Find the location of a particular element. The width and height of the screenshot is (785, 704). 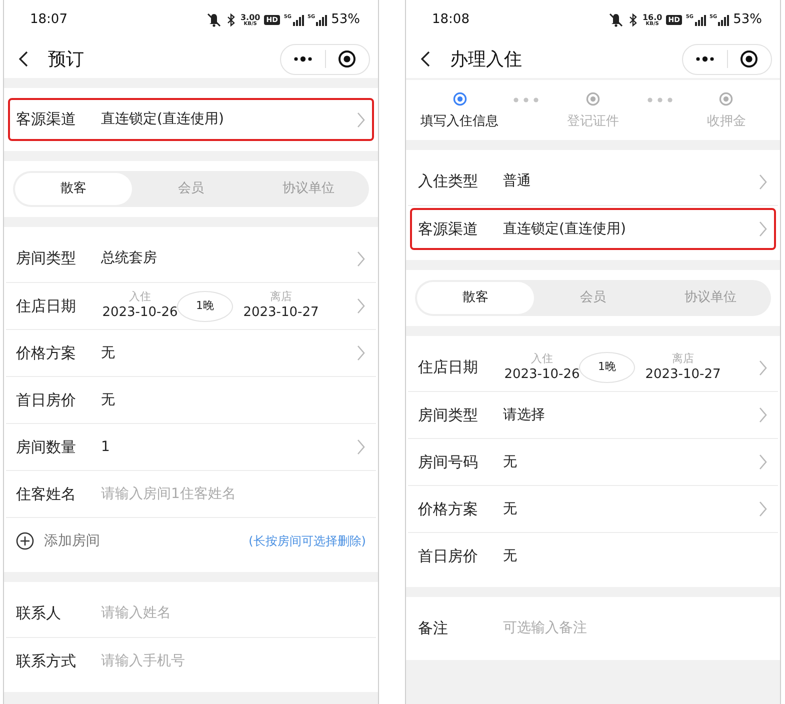

step-label: 填写入住信息 is located at coordinates (459, 122).